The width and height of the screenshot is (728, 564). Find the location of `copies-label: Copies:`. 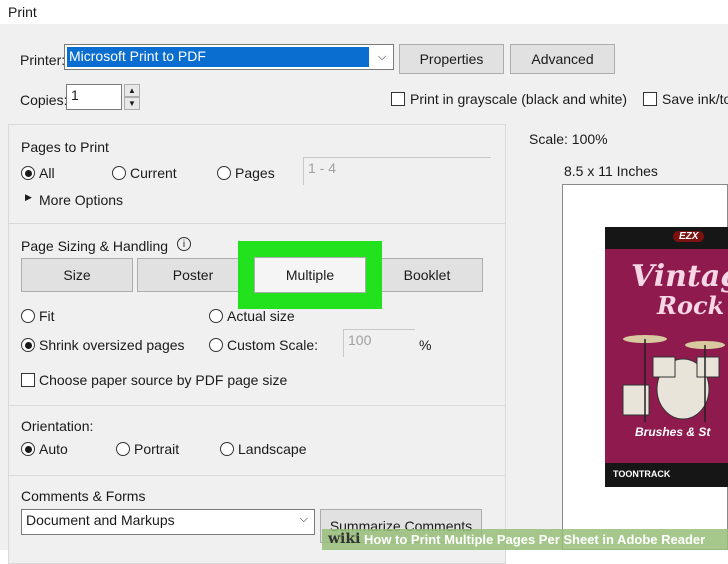

copies-label: Copies: is located at coordinates (44, 100).